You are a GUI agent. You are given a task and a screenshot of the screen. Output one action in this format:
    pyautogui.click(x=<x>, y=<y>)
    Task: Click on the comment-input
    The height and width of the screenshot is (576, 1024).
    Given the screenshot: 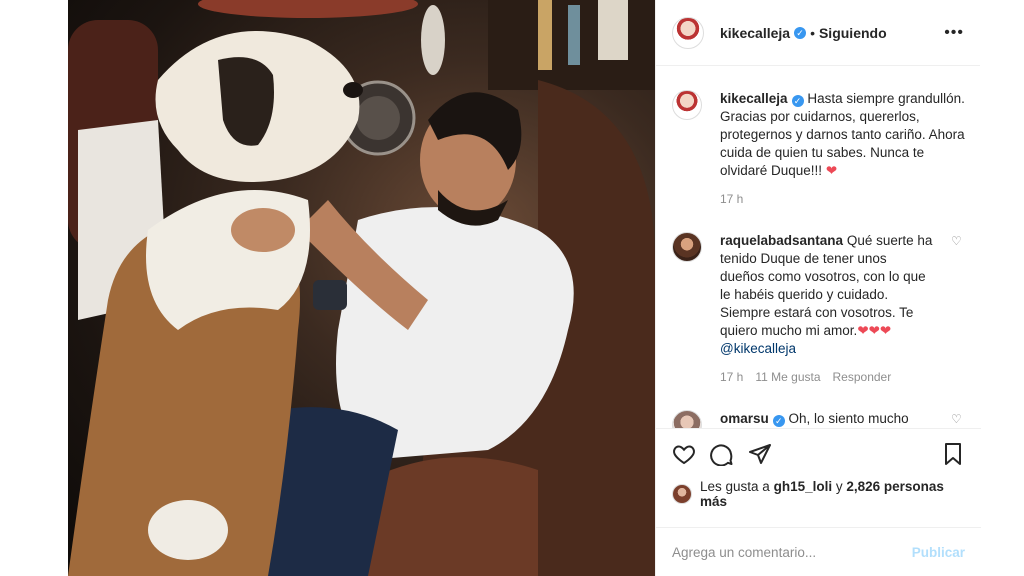 What is the action you would take?
    pyautogui.click(x=792, y=552)
    